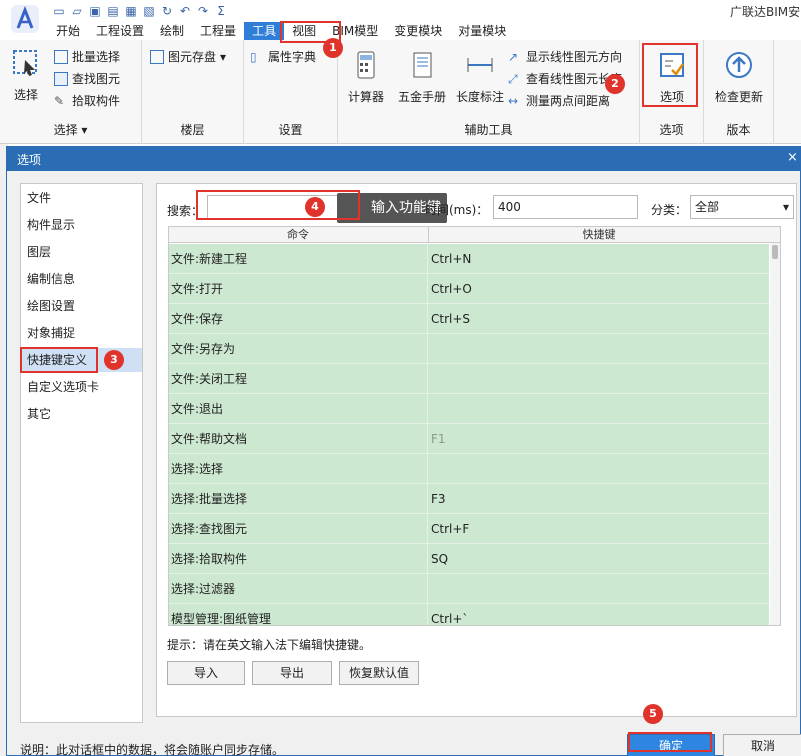  I want to click on nav-item-layer: 图层, so click(81, 252).